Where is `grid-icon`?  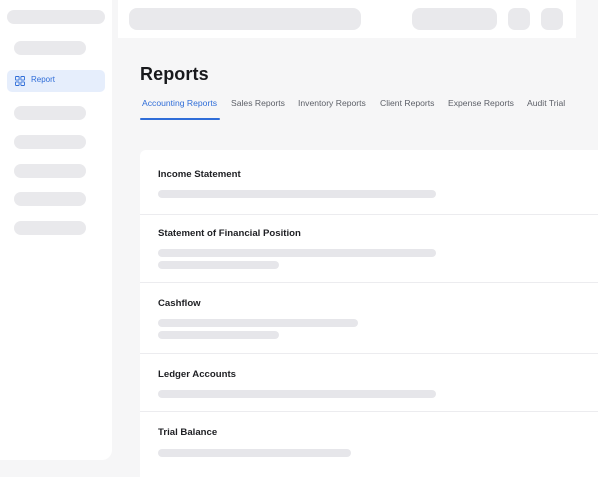 grid-icon is located at coordinates (20, 81).